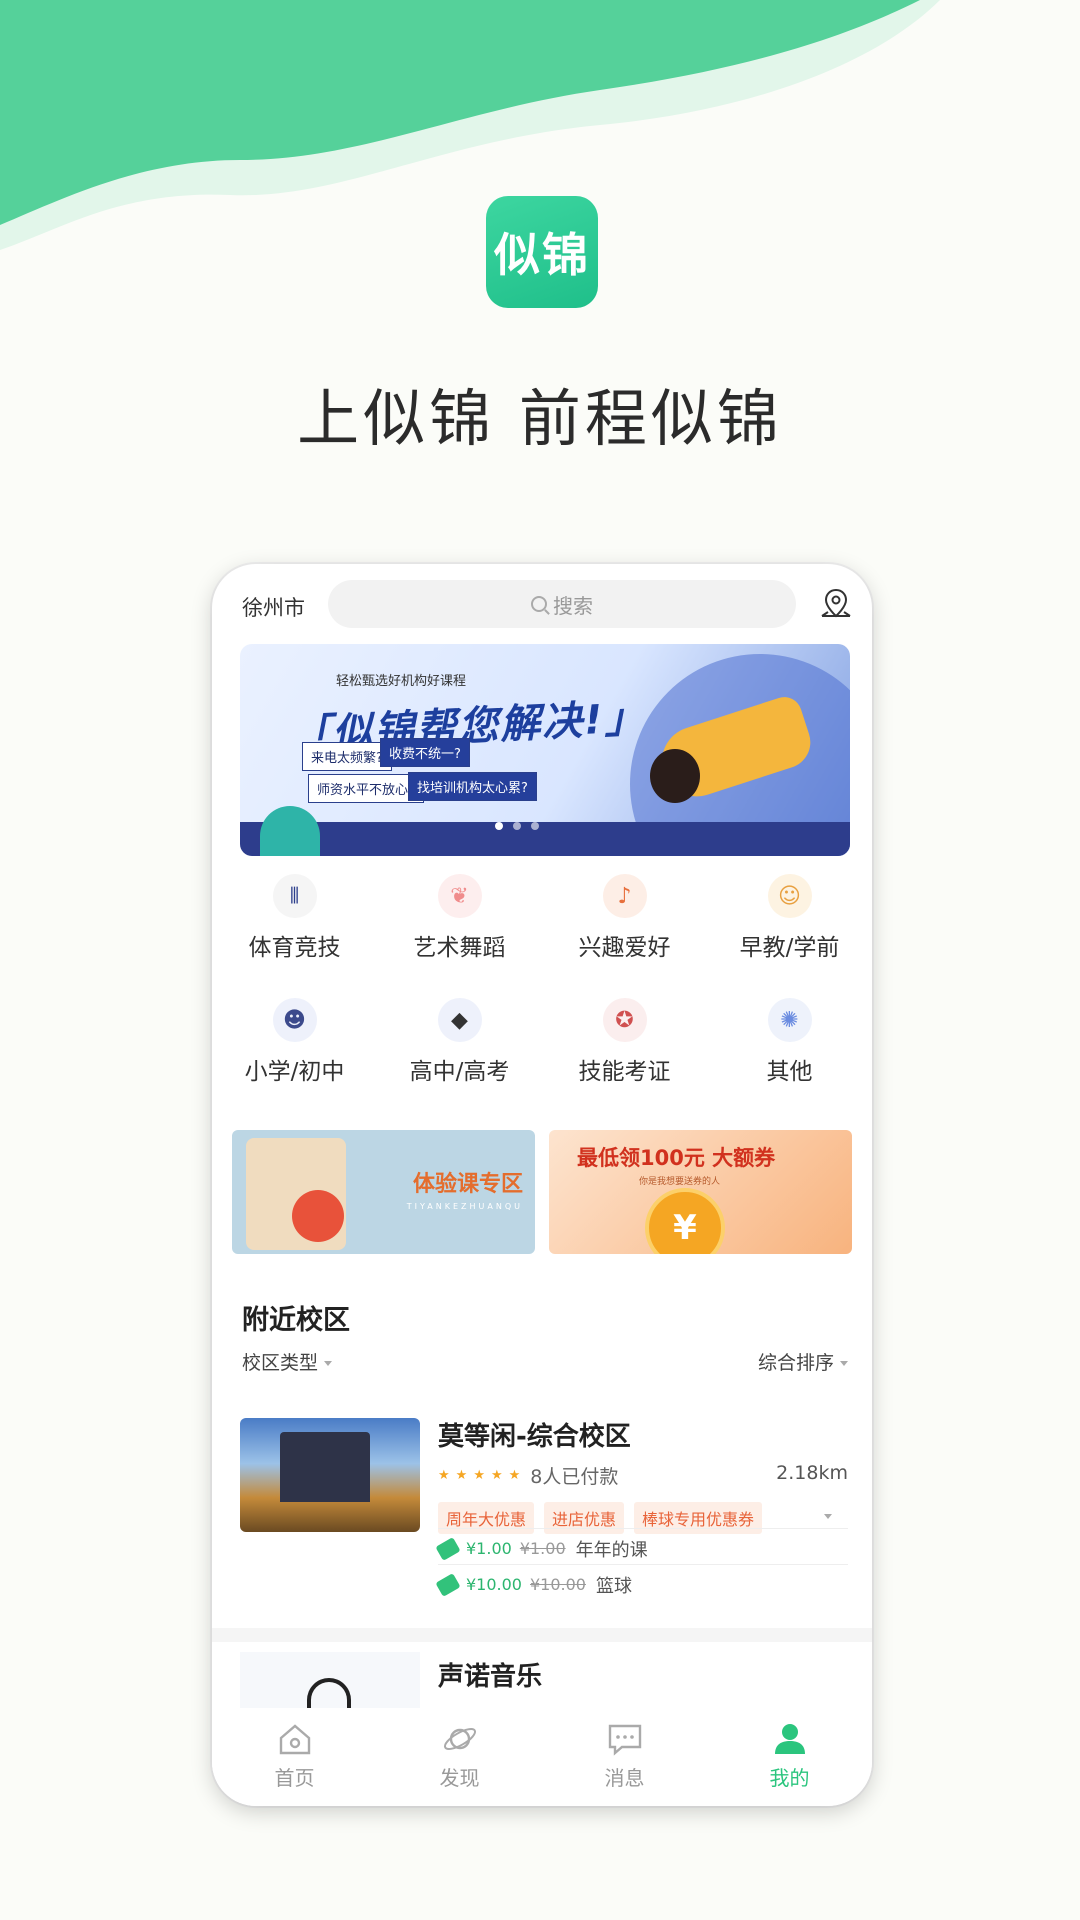  Describe the element at coordinates (539, 604) in the screenshot. I see `search-icon` at that location.